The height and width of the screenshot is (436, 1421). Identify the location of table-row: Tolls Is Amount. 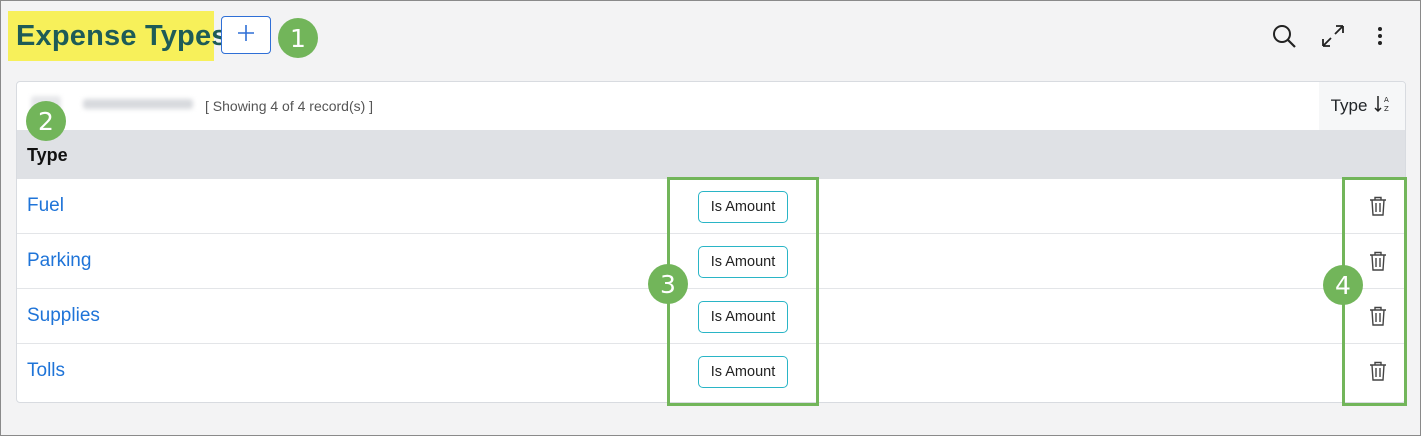
(711, 371).